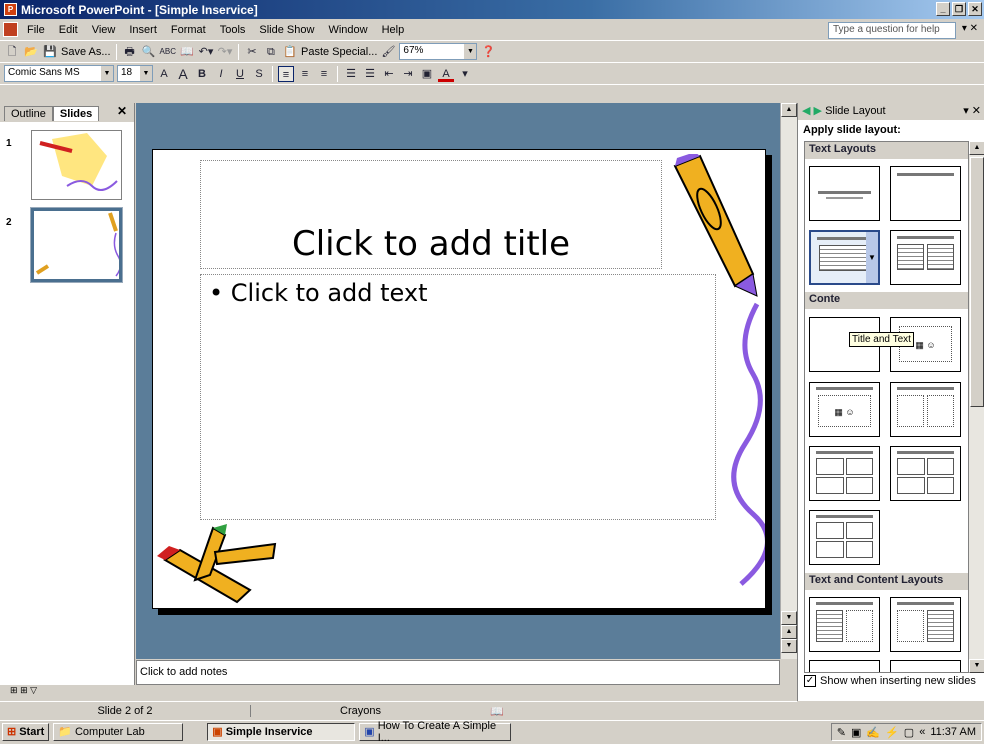  I want to click on shadow-icon: S, so click(259, 74).